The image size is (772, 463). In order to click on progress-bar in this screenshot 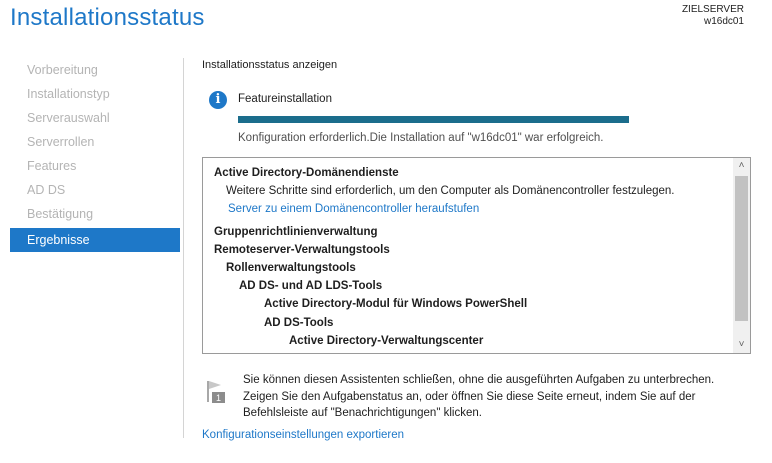, I will do `click(433, 119)`.